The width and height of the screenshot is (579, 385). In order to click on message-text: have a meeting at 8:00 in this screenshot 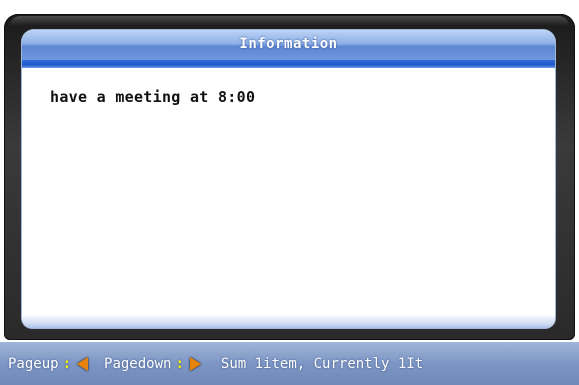, I will do `click(153, 97)`.